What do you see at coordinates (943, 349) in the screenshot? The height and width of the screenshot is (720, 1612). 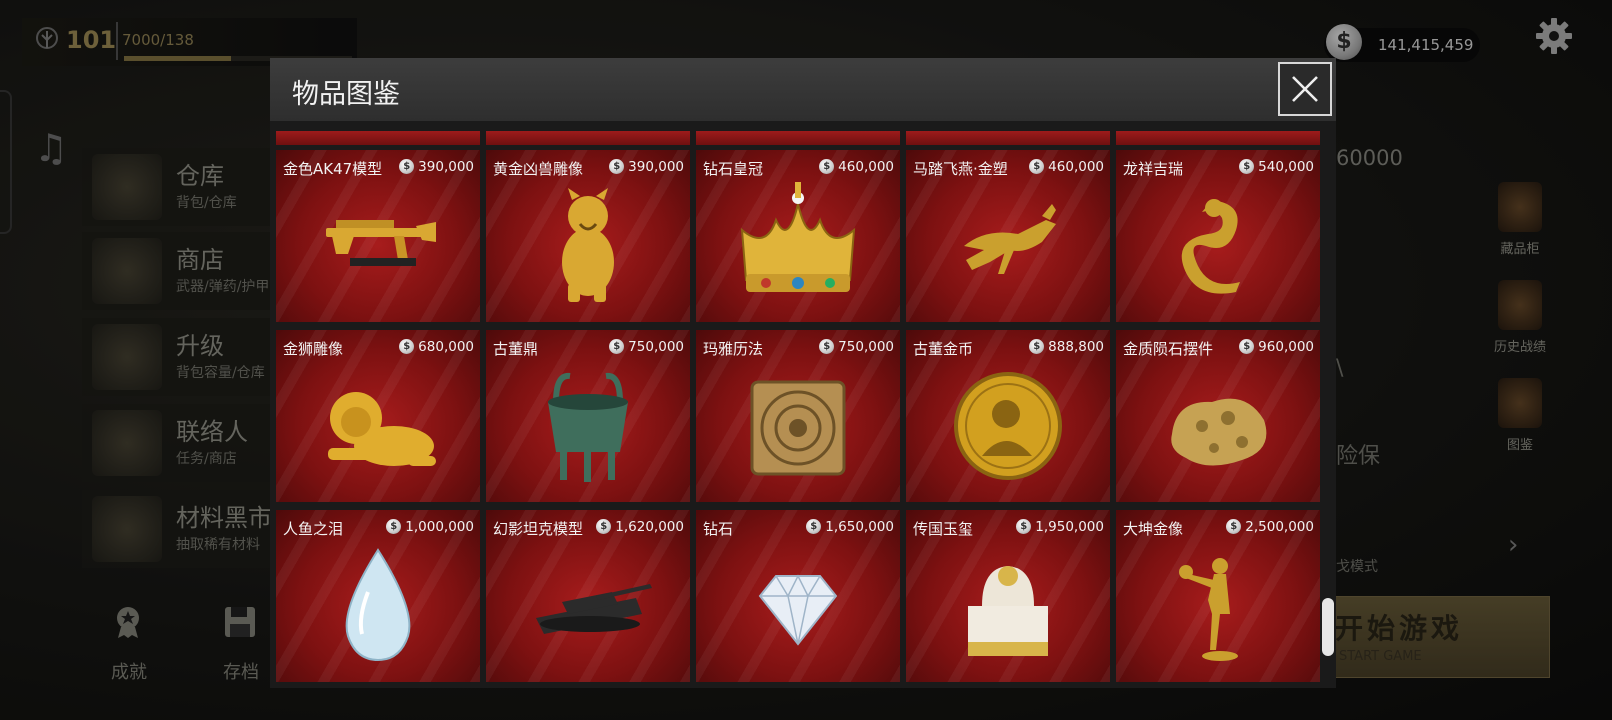 I see `item-name: 古董金币` at bounding box center [943, 349].